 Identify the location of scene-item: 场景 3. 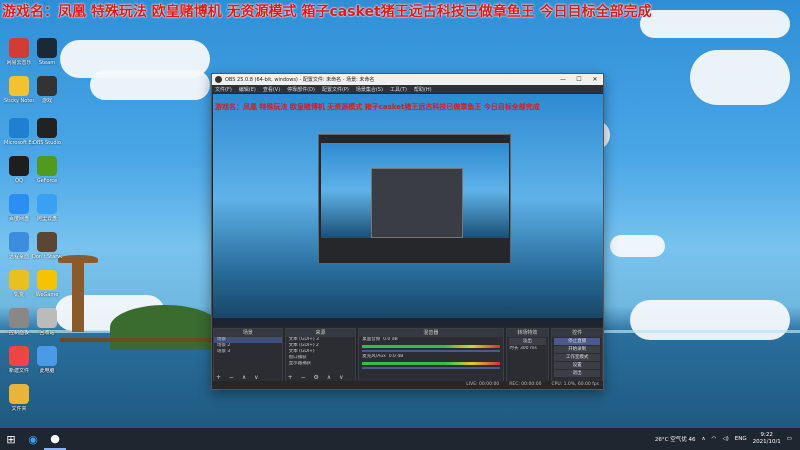
(248, 352).